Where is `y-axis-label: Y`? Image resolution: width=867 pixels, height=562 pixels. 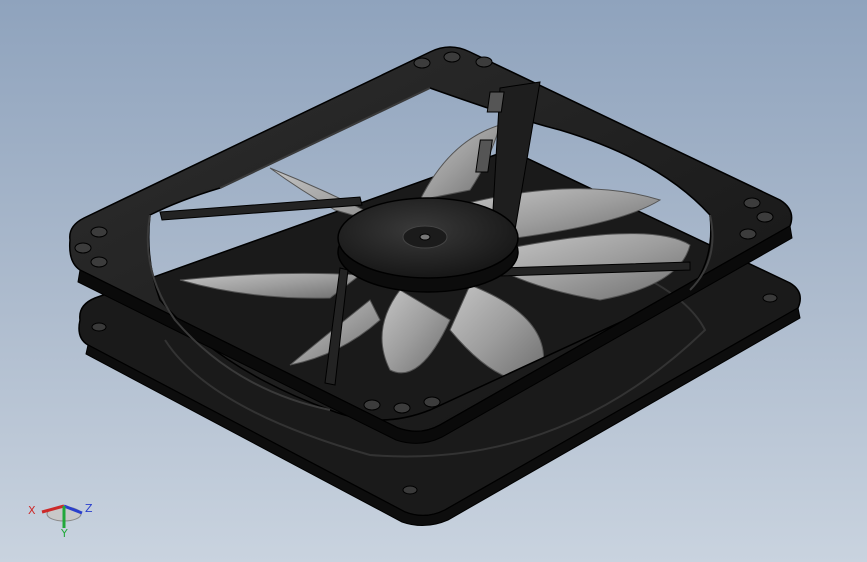 y-axis-label: Y is located at coordinates (64, 532).